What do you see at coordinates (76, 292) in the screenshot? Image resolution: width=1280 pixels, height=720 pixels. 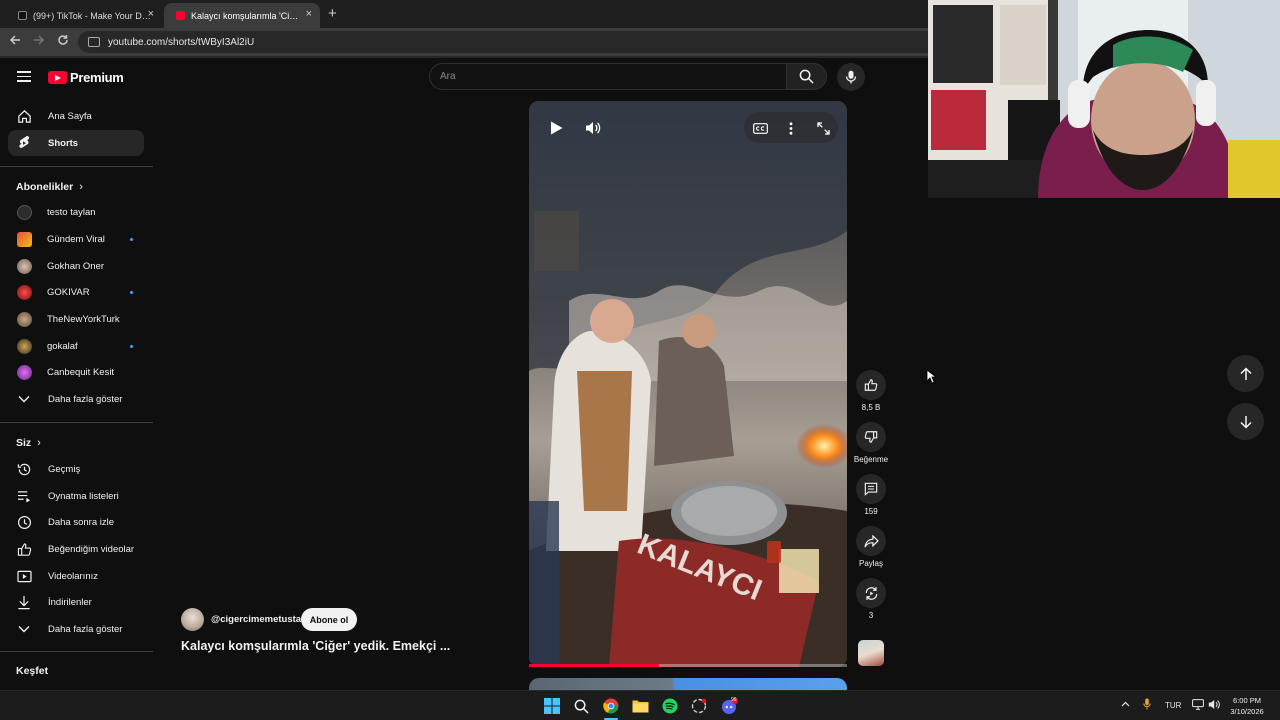 I see `sidebar-item-subscription: GOKIVAR` at bounding box center [76, 292].